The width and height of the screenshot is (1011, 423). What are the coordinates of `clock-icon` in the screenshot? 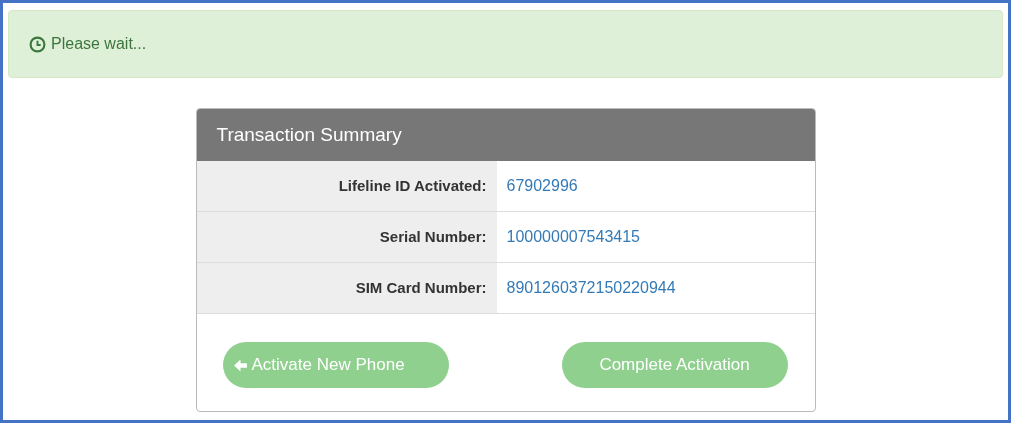 It's located at (37, 44).